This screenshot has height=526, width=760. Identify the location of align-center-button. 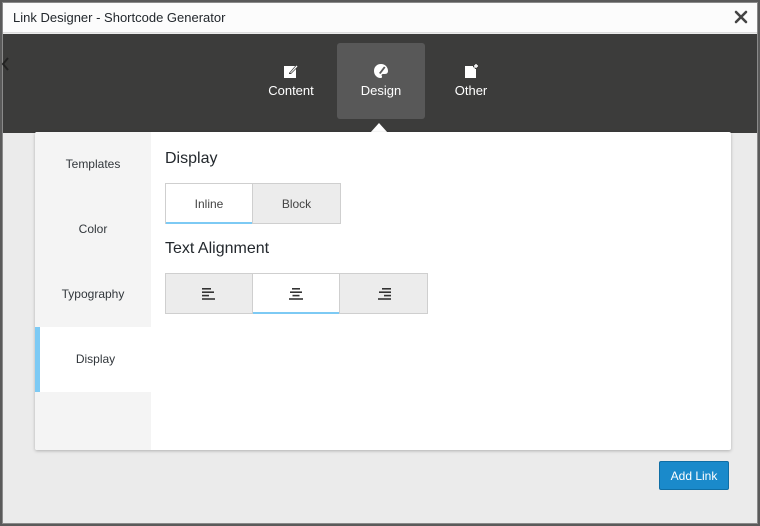
(296, 294).